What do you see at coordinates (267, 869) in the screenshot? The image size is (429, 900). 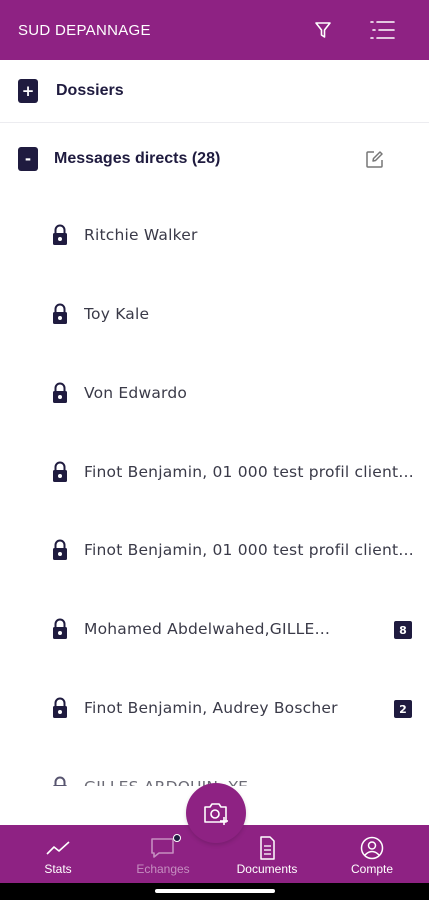 I see `tab-documents-label: Documents` at bounding box center [267, 869].